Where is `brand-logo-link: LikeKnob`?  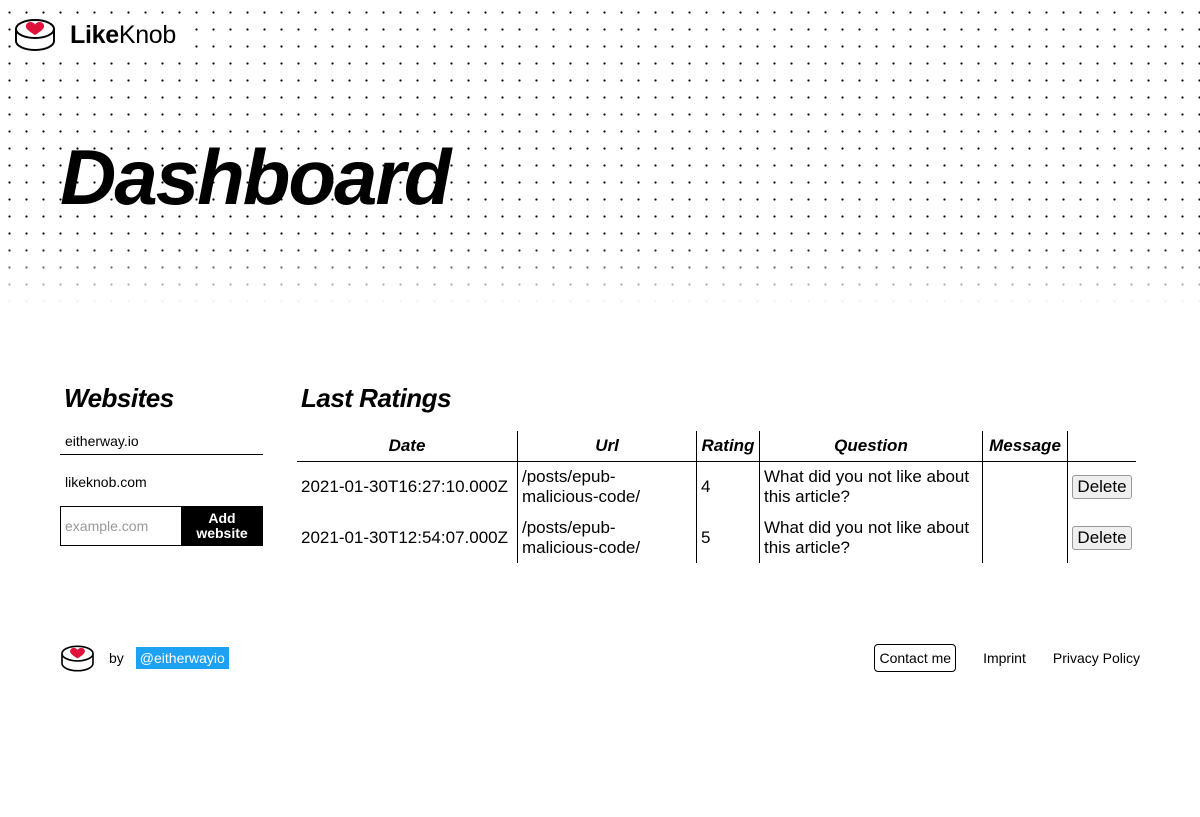 brand-logo-link: LikeKnob is located at coordinates (98, 35).